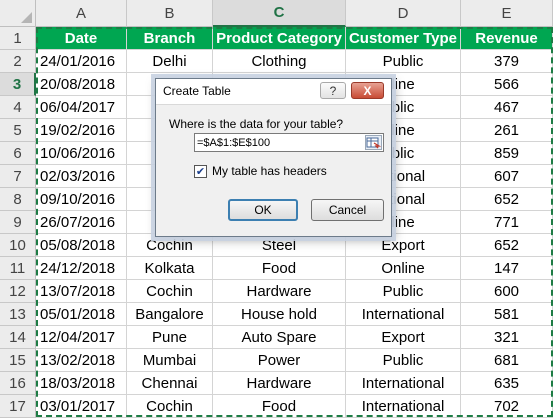 Image resolution: width=555 pixels, height=418 pixels. What do you see at coordinates (507, 153) in the screenshot?
I see `table-cell: 859` at bounding box center [507, 153].